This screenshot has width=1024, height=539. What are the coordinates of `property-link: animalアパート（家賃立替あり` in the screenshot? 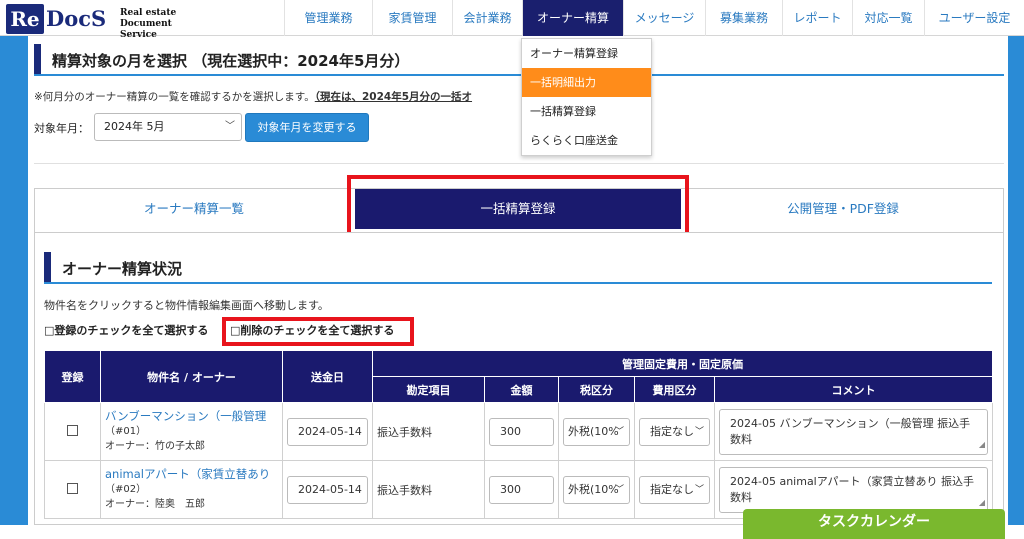 It's located at (191, 474).